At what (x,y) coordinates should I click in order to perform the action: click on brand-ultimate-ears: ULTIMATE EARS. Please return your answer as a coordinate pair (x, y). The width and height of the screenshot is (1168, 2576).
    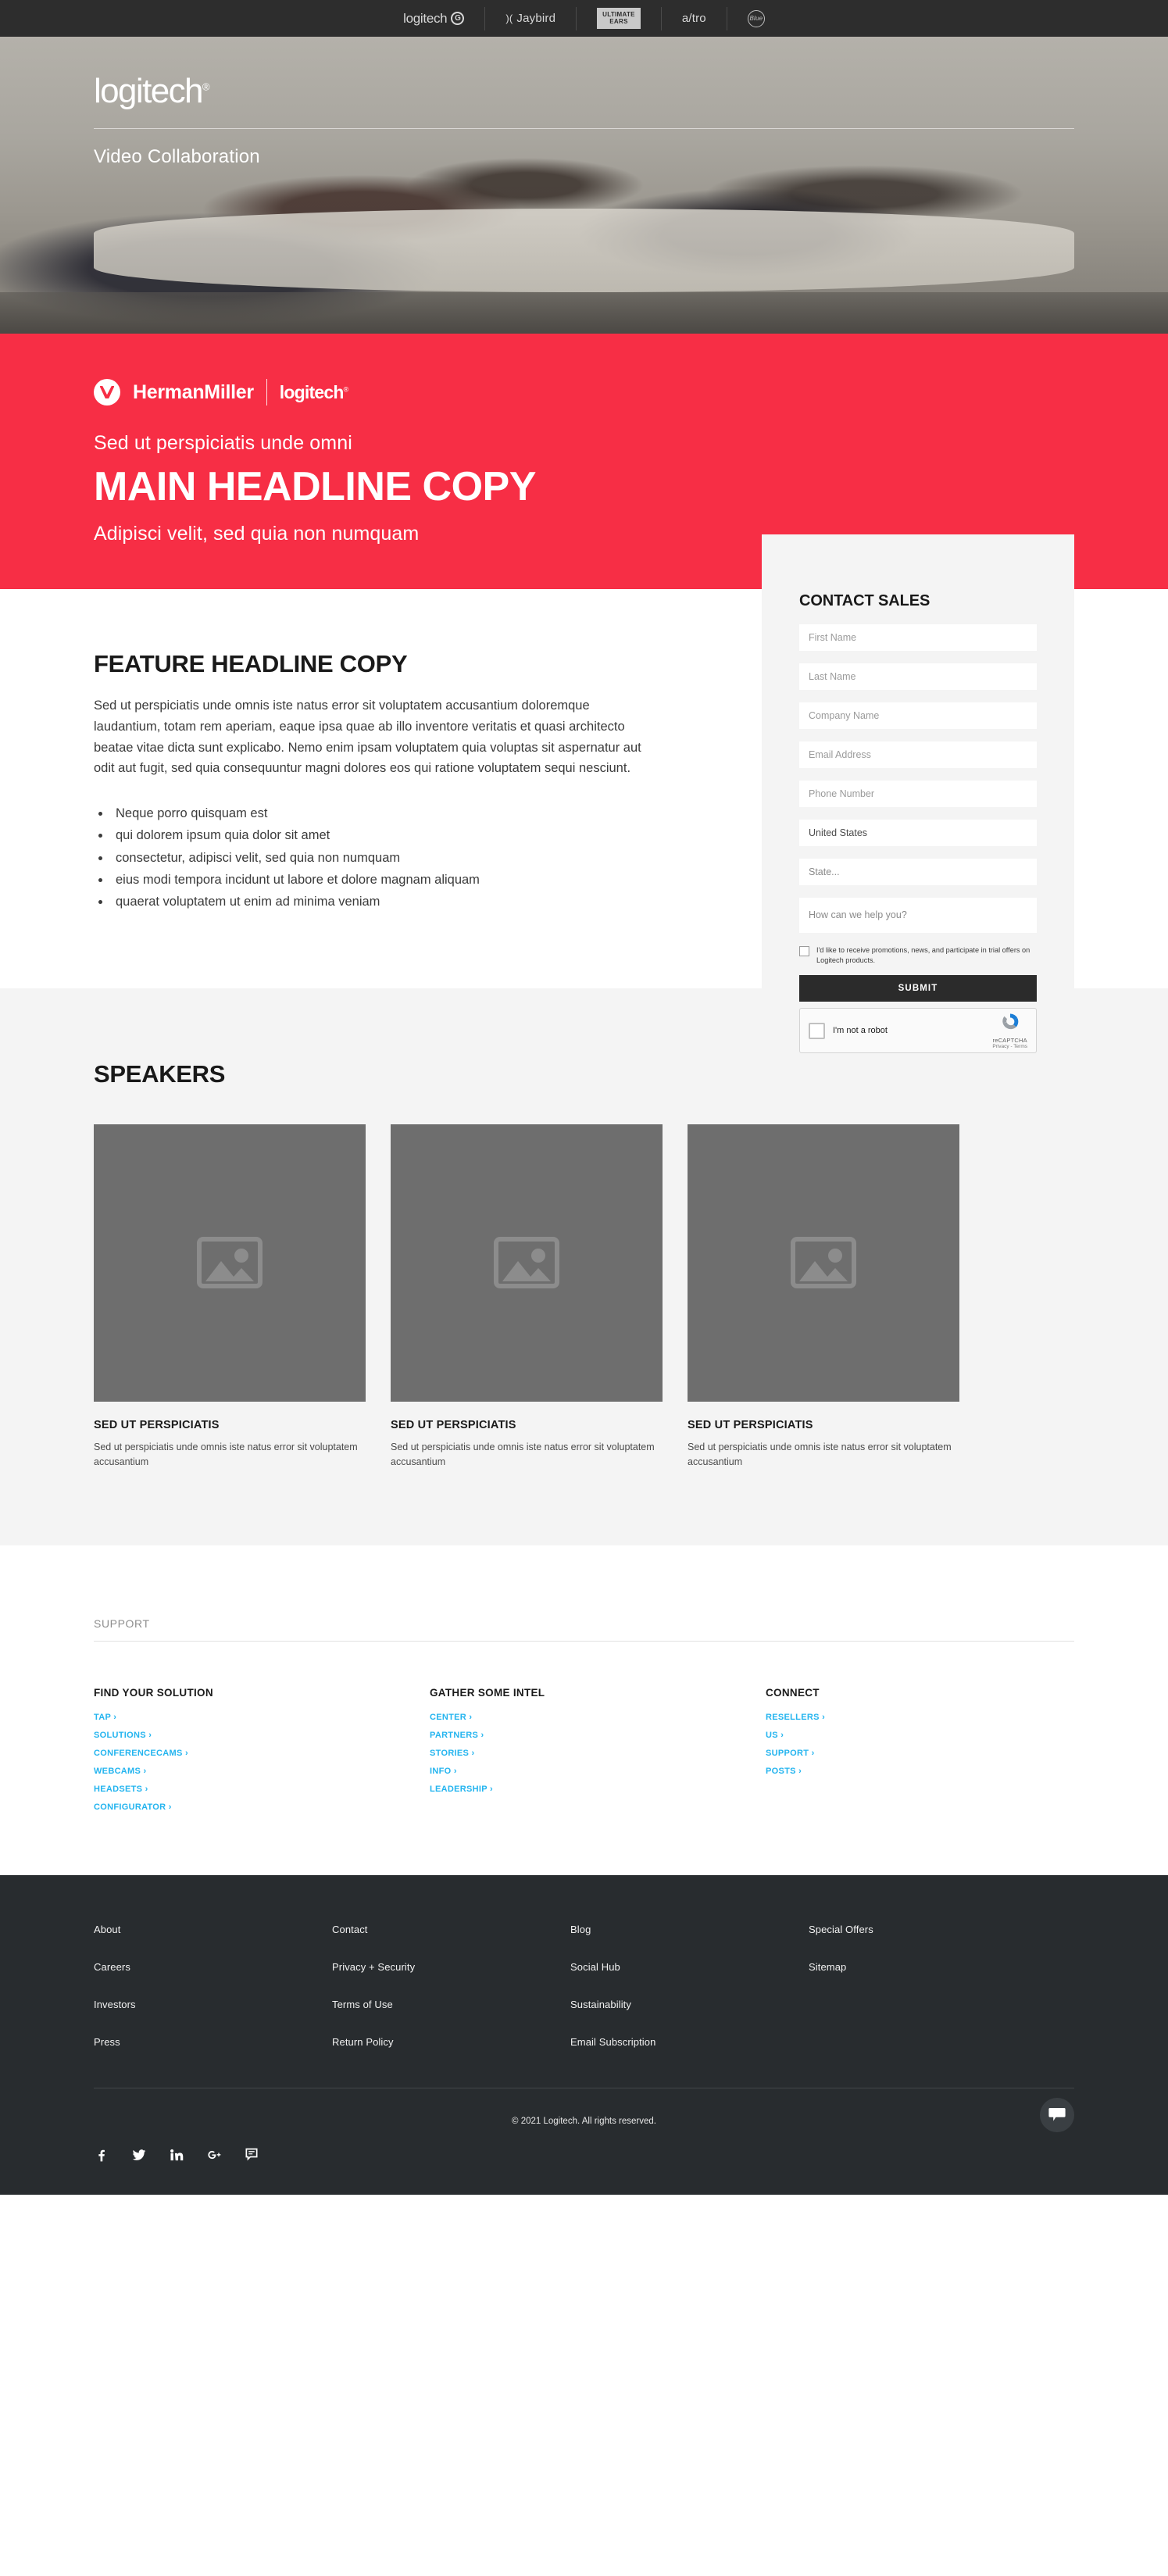
    Looking at the image, I should click on (619, 18).